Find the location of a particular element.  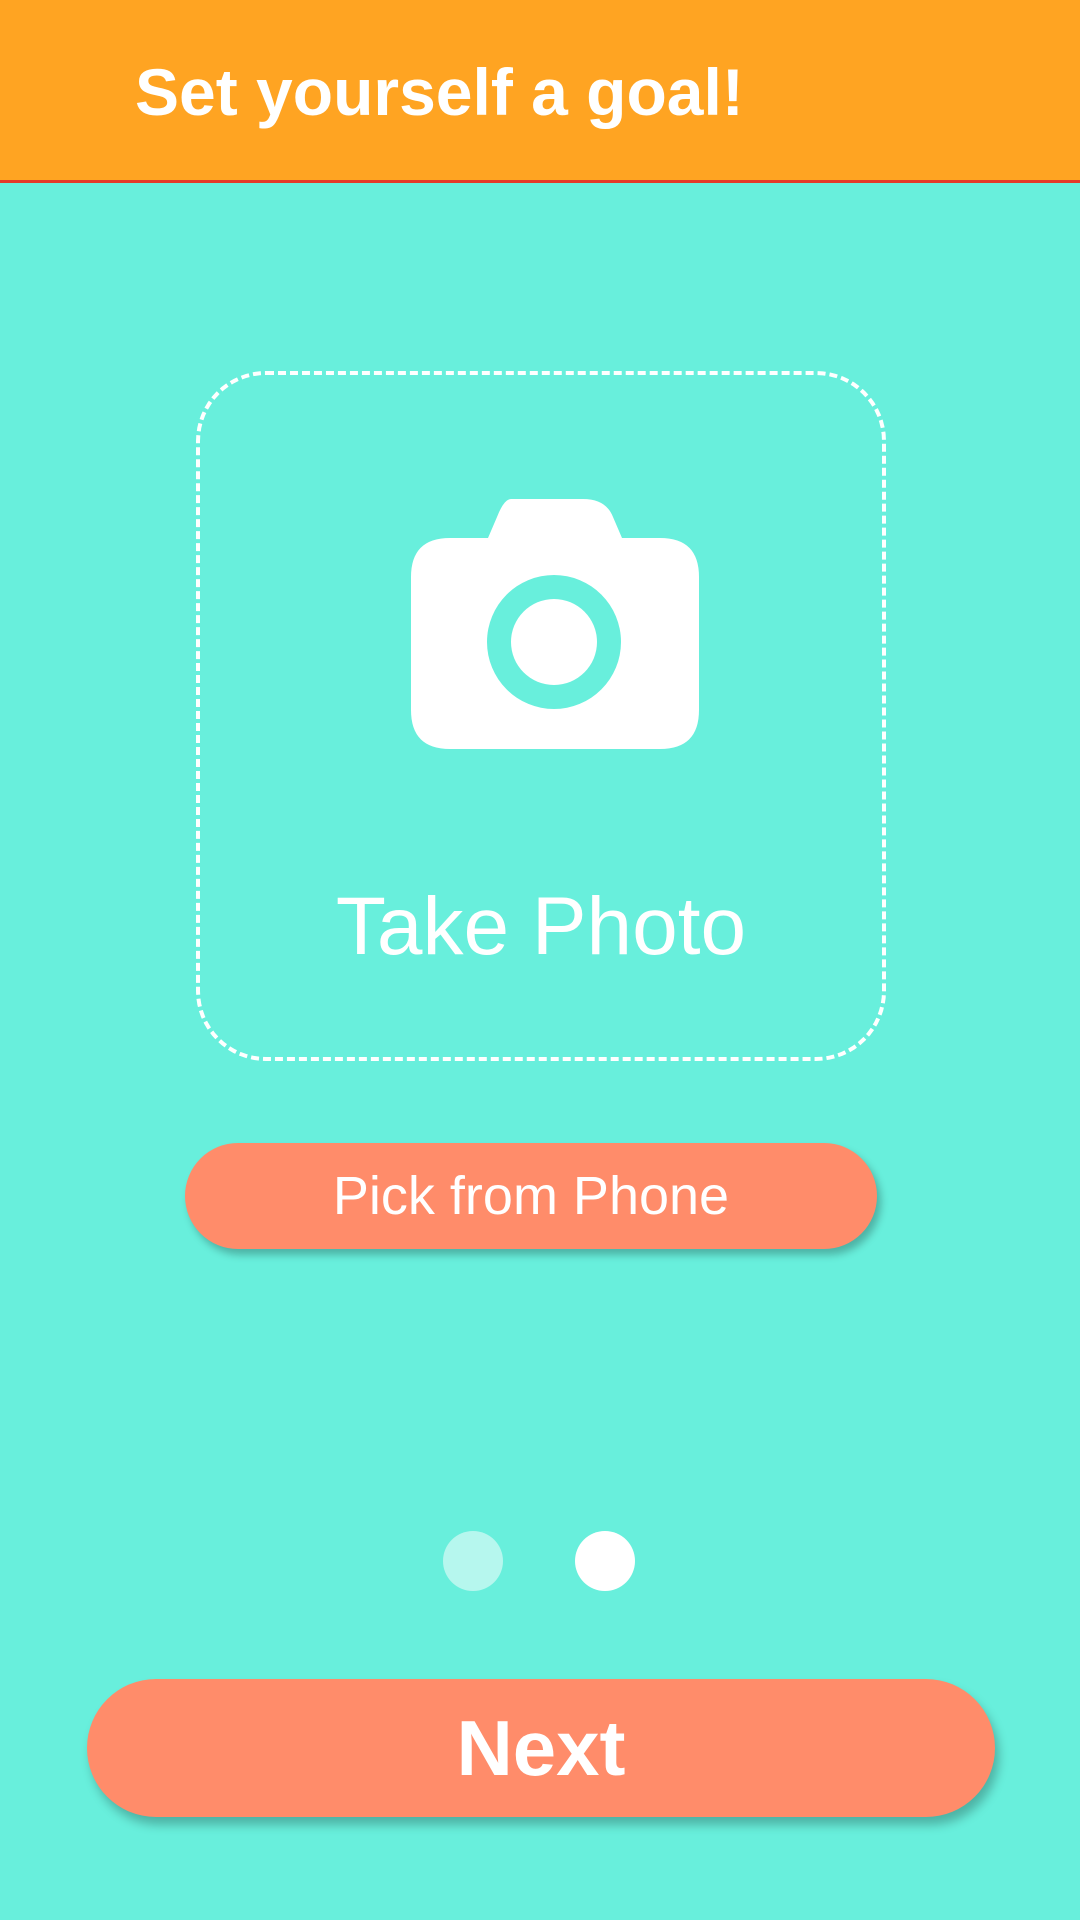

page-title: Set yourself a goal! is located at coordinates (439, 92).